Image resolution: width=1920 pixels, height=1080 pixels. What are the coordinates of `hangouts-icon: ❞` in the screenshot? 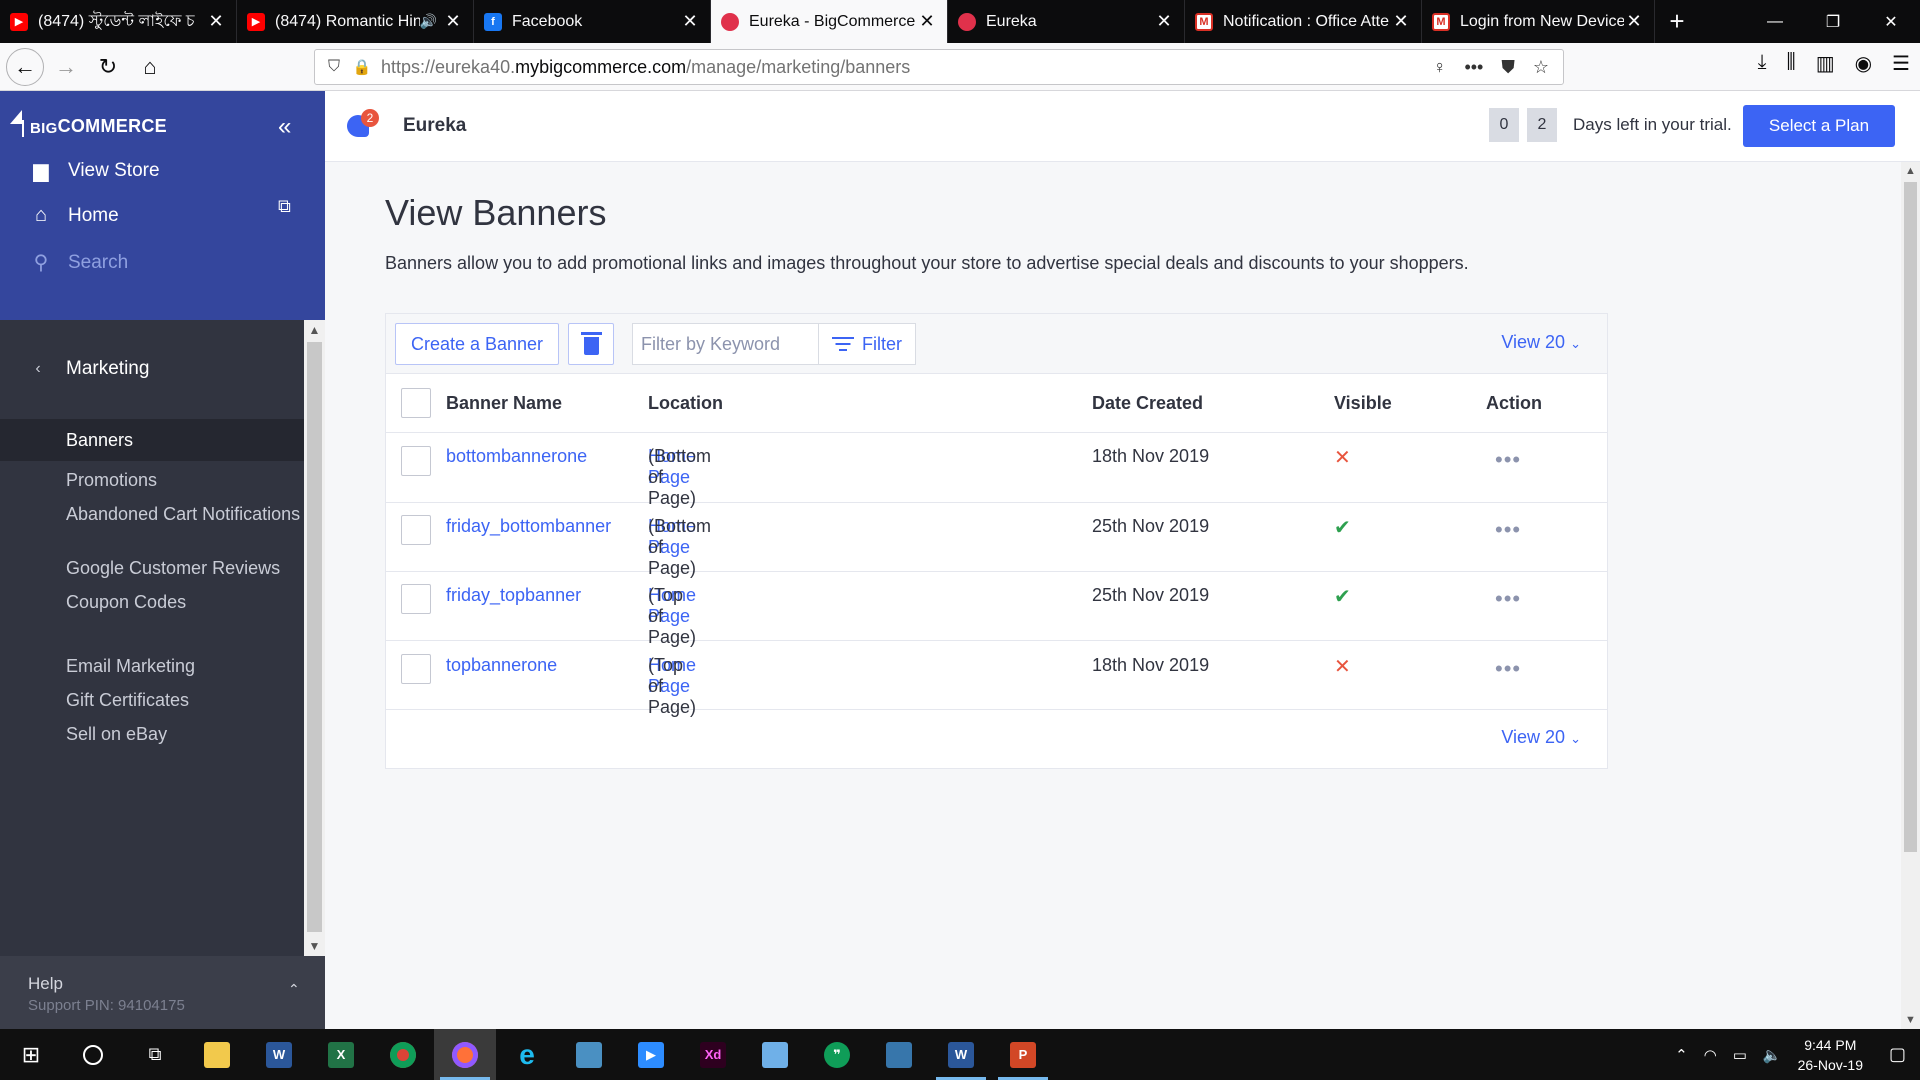 It's located at (837, 1054).